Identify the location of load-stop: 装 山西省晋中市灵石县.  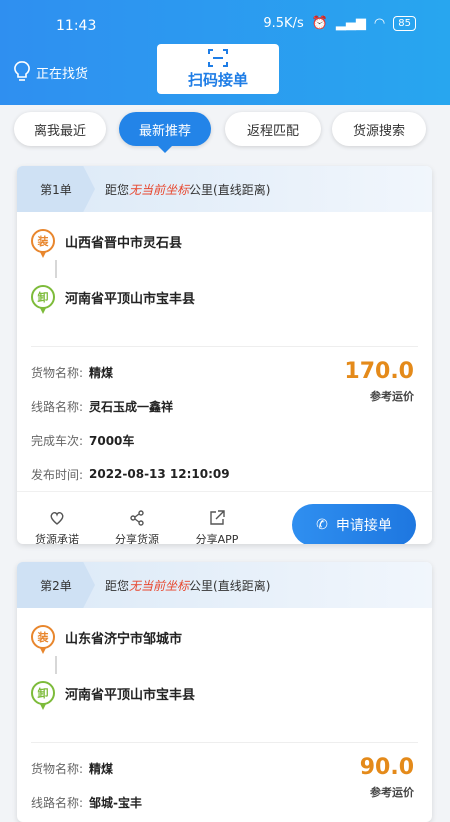
(224, 241).